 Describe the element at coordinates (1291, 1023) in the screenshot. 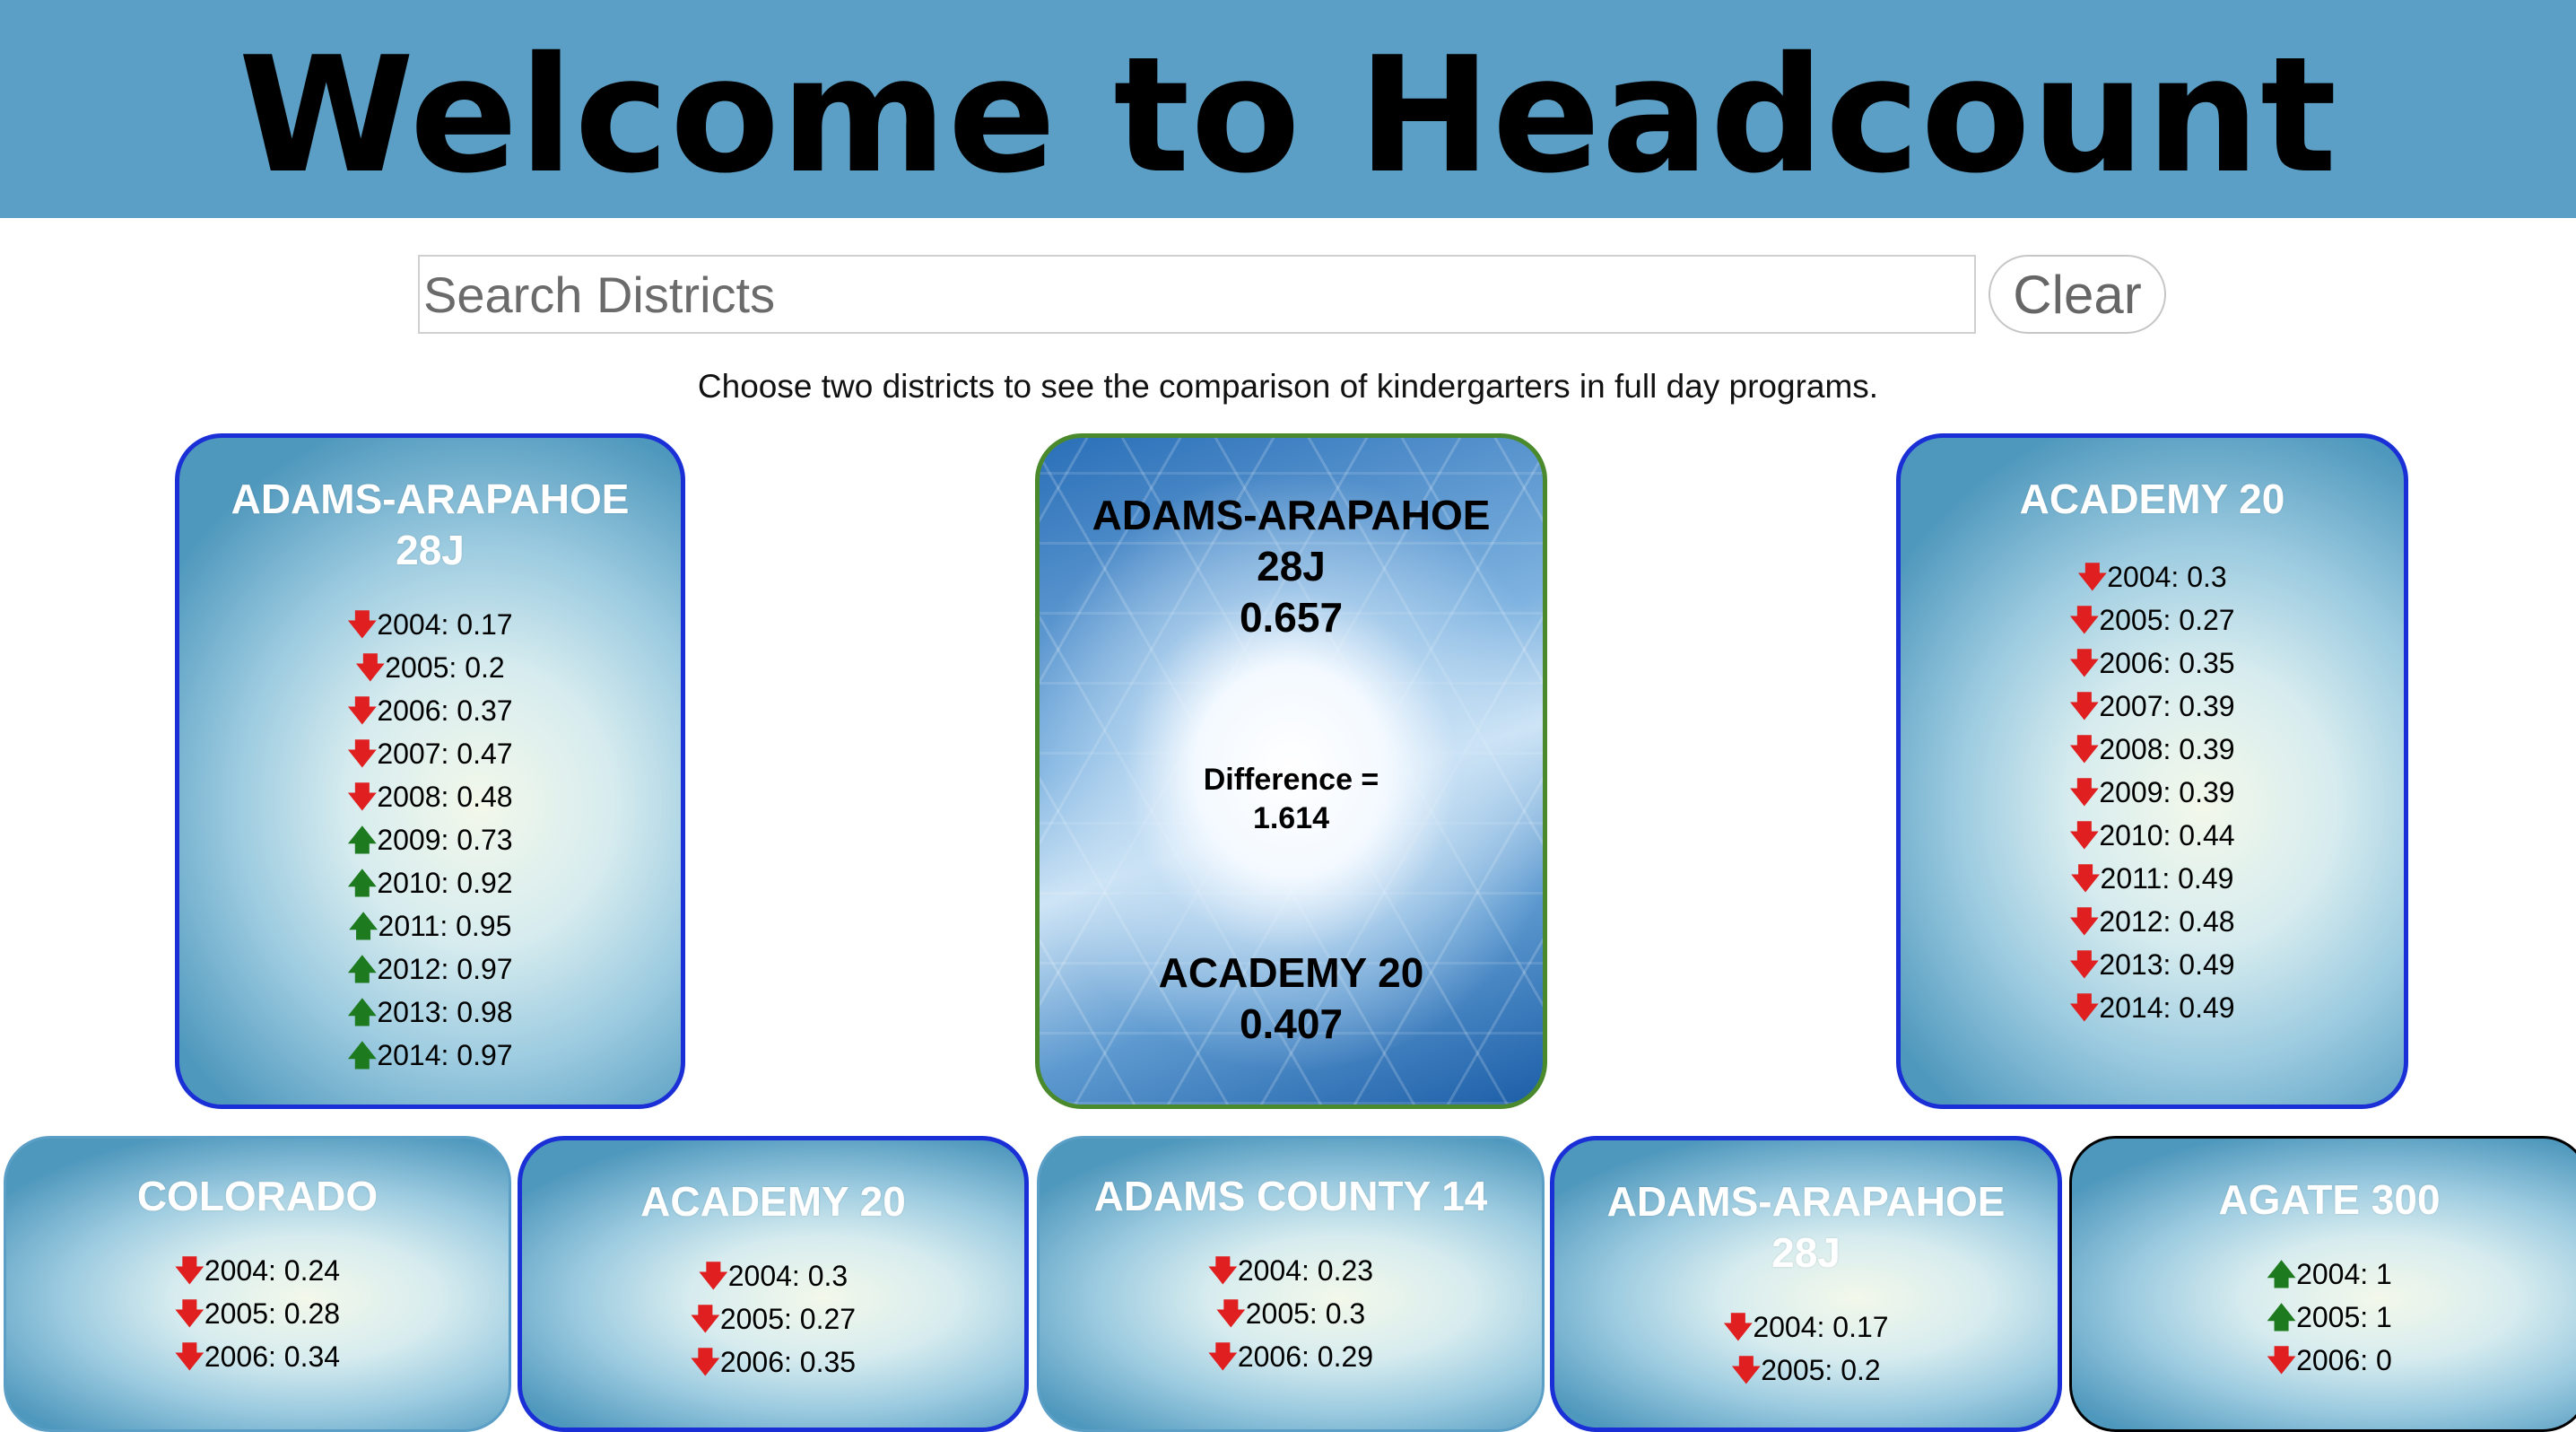

I see `comparison-district-b-value: 0.407` at that location.